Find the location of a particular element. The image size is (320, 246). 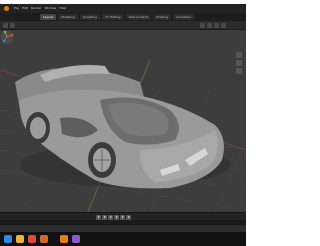

shading-material-button is located at coordinates (209, 25).